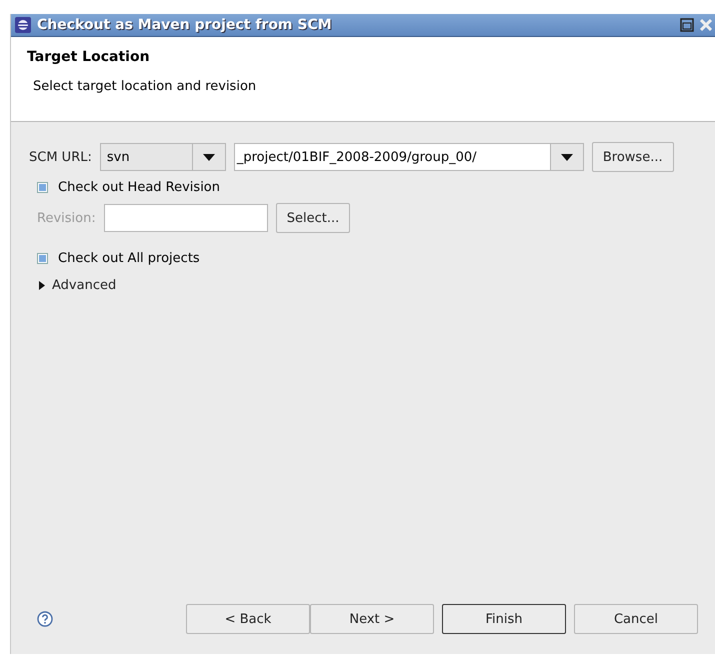  Describe the element at coordinates (66, 218) in the screenshot. I see `revision-label: Revision:` at that location.